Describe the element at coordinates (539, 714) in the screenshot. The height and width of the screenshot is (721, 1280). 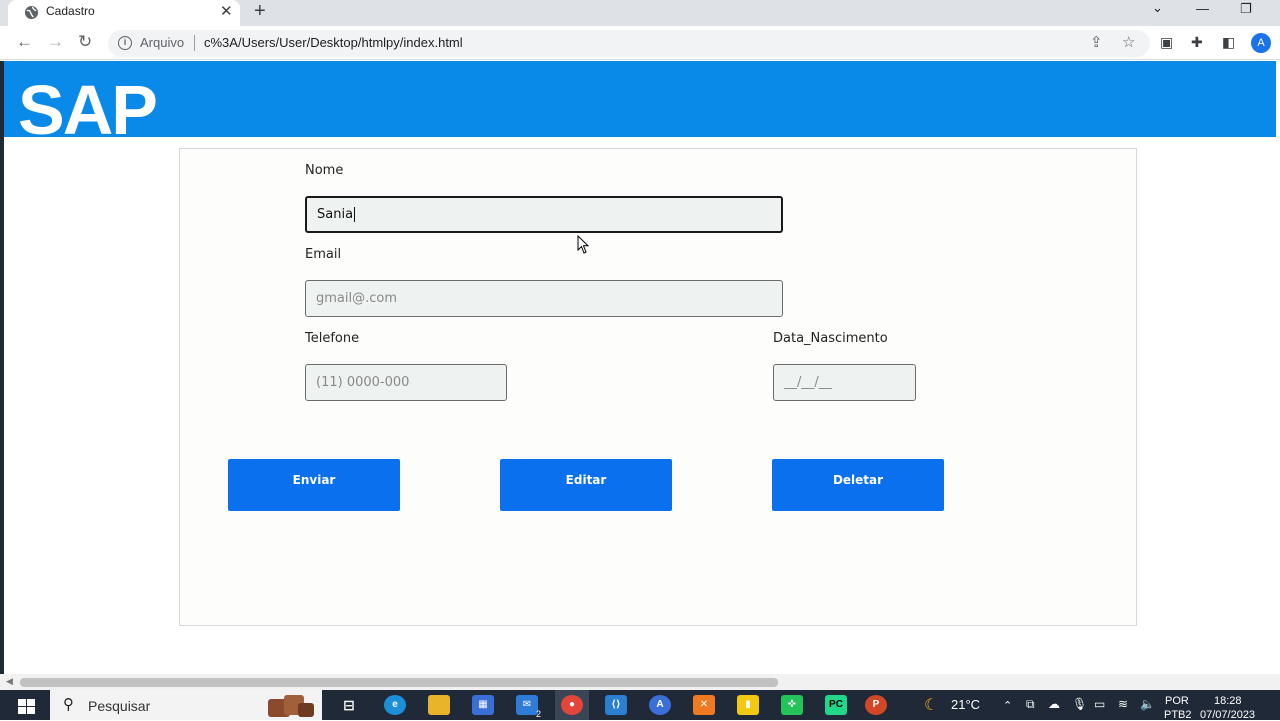
I see `mail-badge: 2` at that location.